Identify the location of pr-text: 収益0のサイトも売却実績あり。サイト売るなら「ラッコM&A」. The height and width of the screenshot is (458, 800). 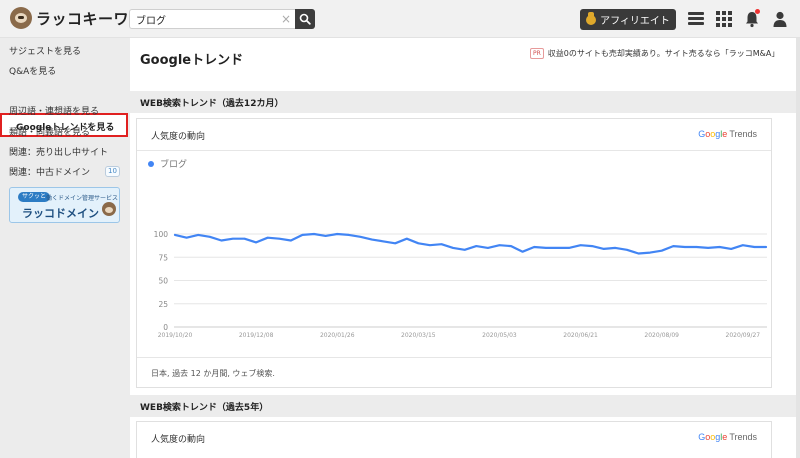
(663, 53).